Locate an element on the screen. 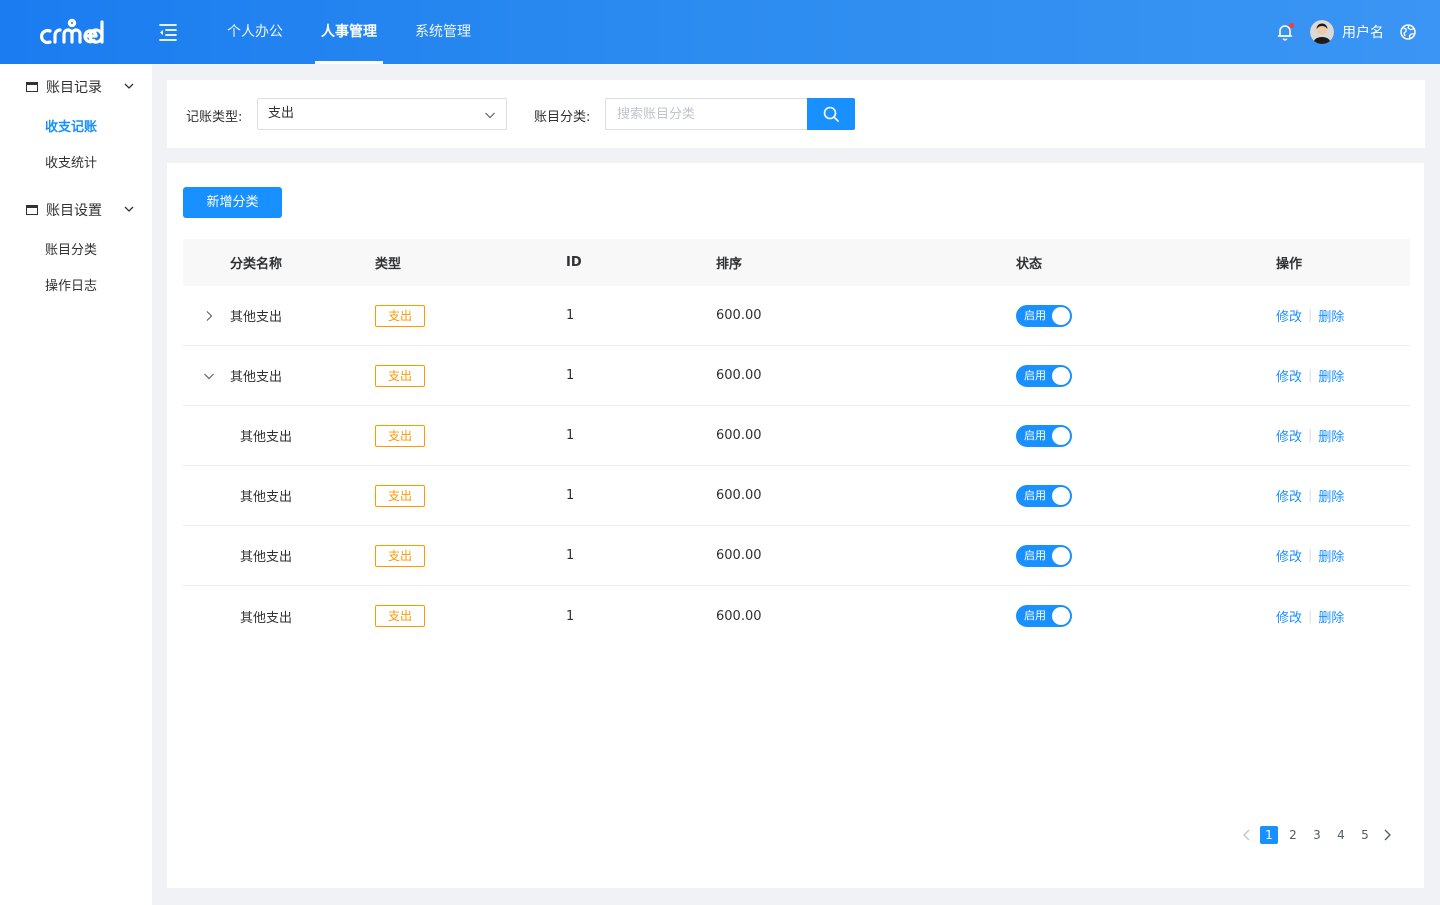 The height and width of the screenshot is (905, 1440). add-category-button: 新增分类 is located at coordinates (232, 202).